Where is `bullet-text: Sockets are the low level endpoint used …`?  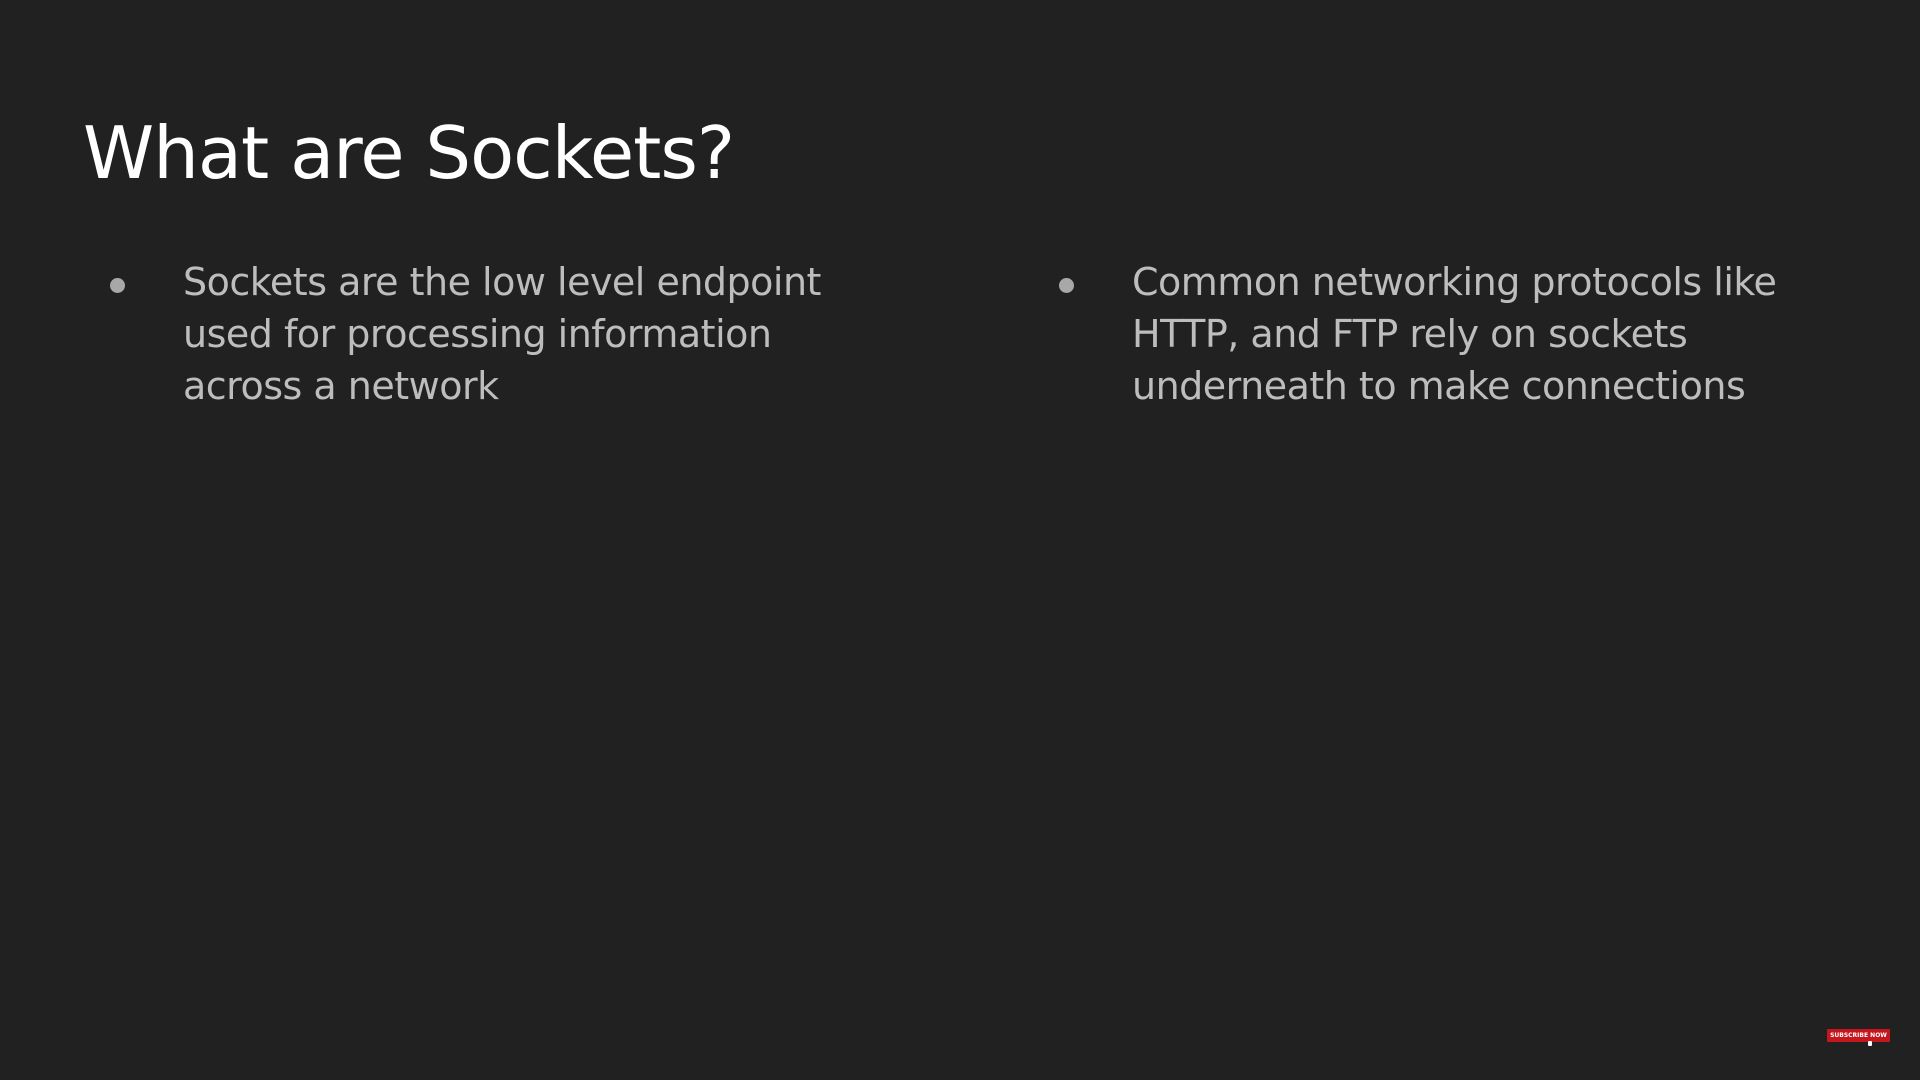 bullet-text: Sockets are the low level endpoint used … is located at coordinates (502, 334).